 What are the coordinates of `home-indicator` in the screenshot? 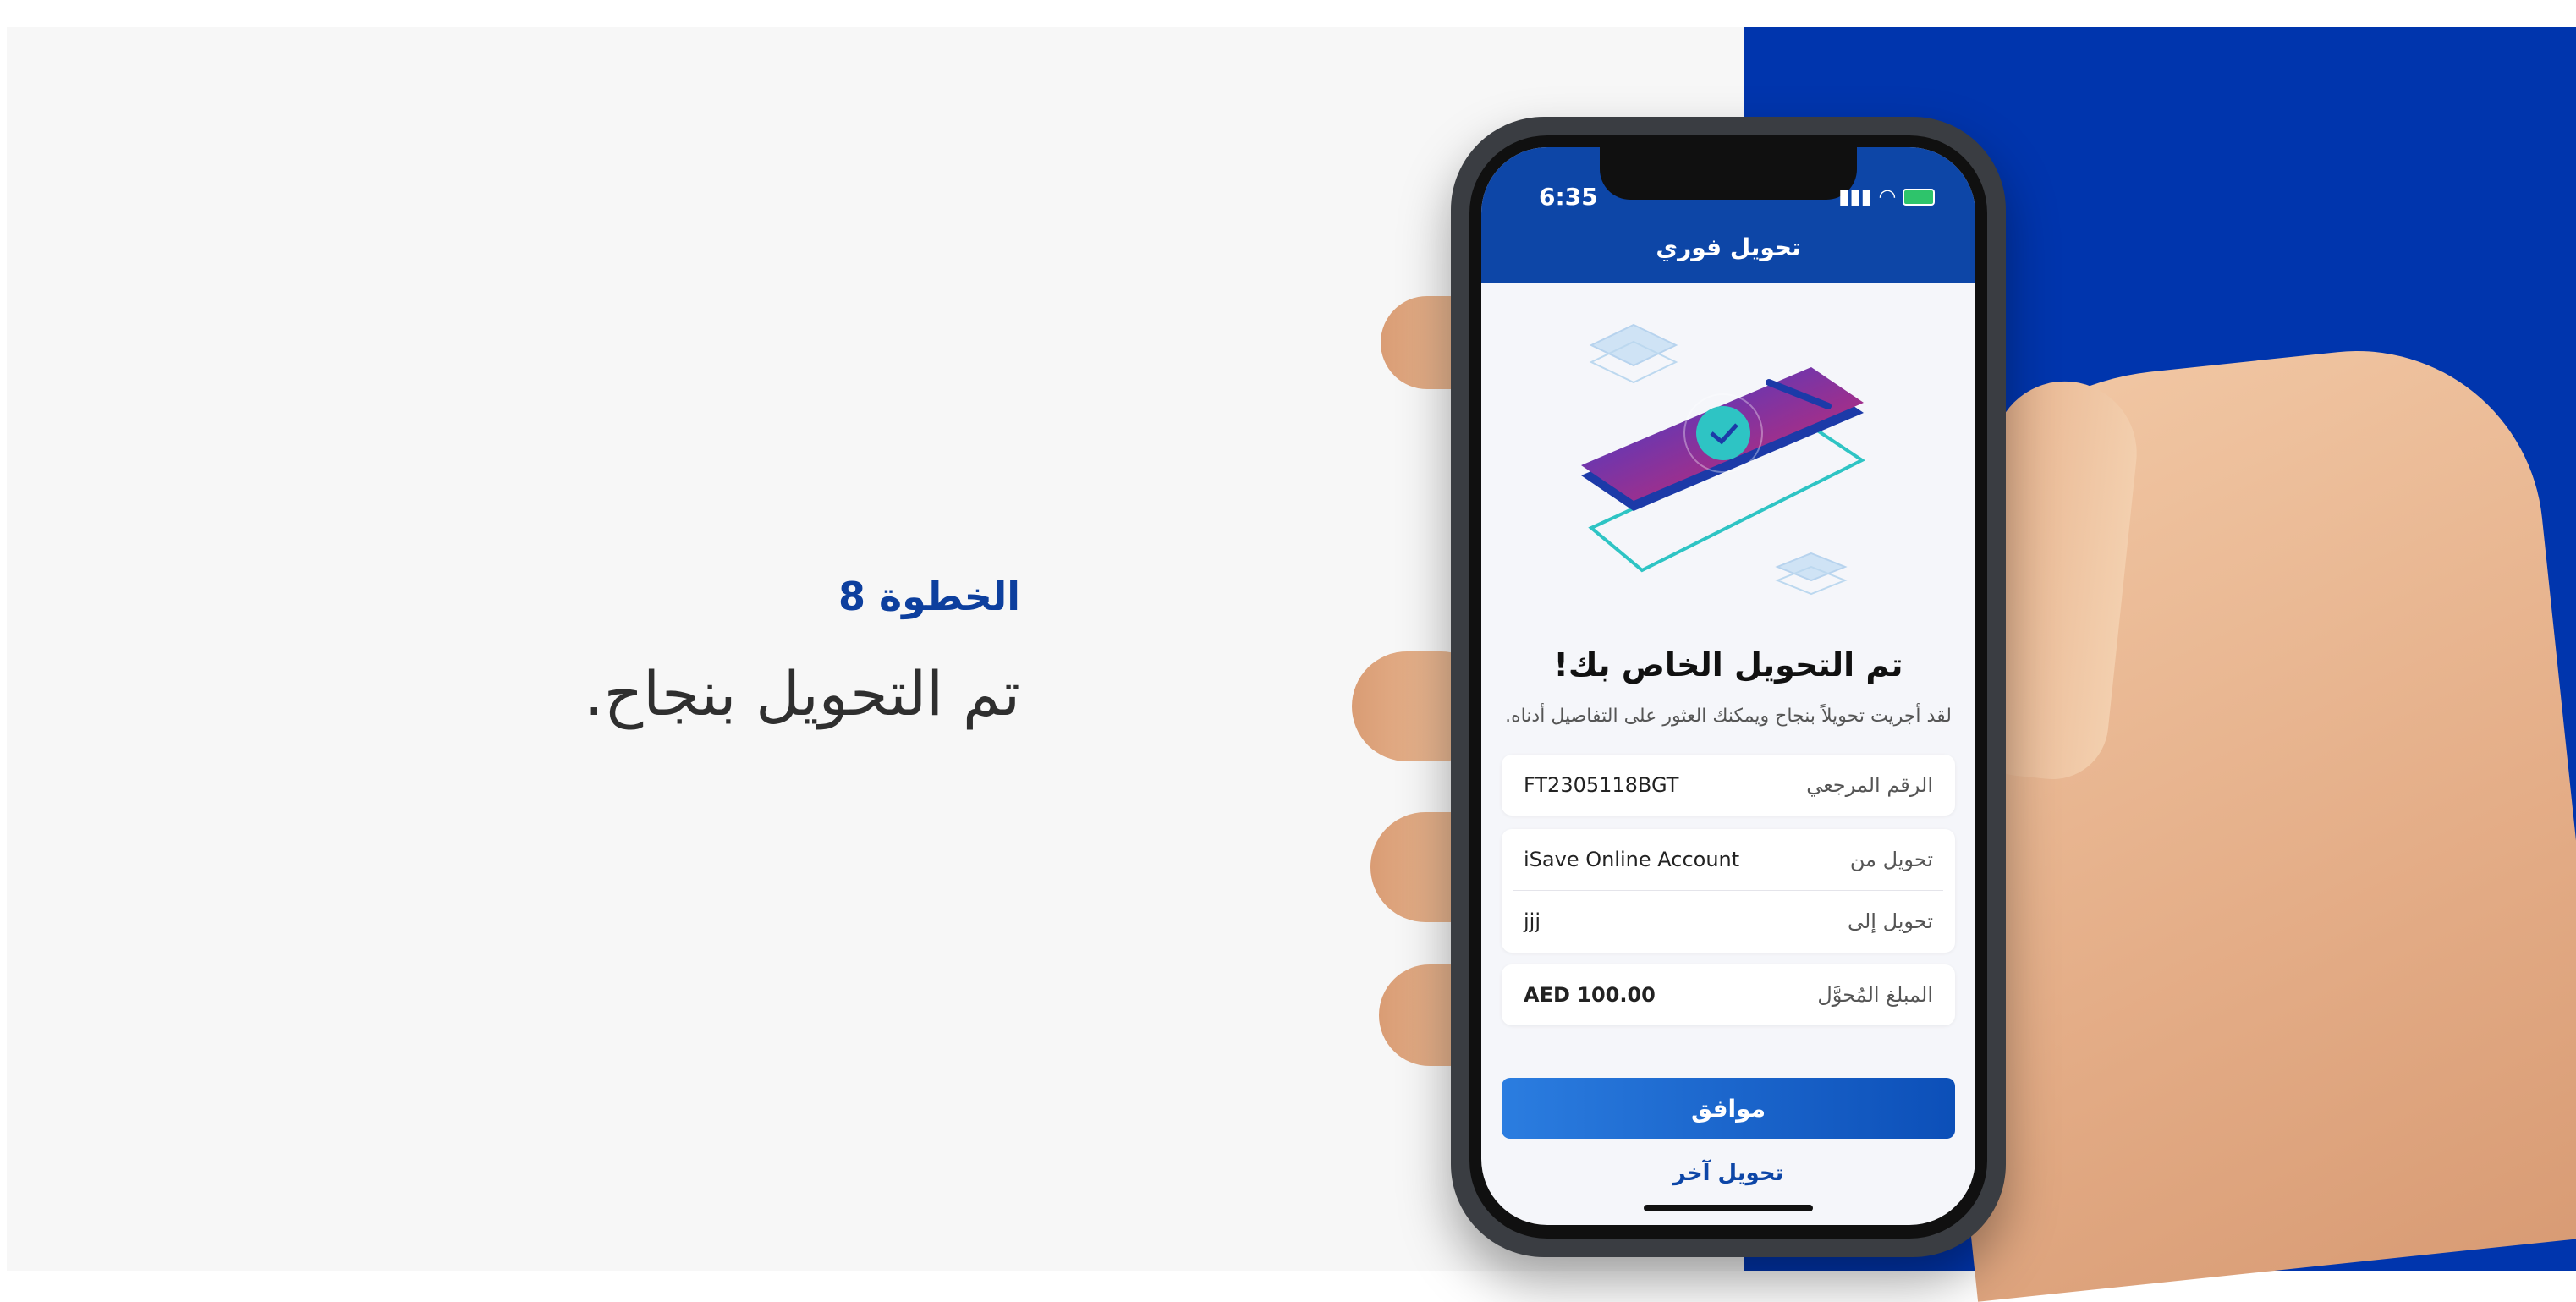 It's located at (1729, 1208).